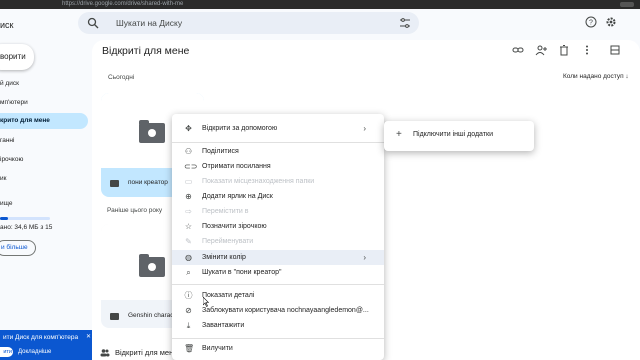  What do you see at coordinates (149, 23) in the screenshot?
I see `search-input: Шукати на Диску` at bounding box center [149, 23].